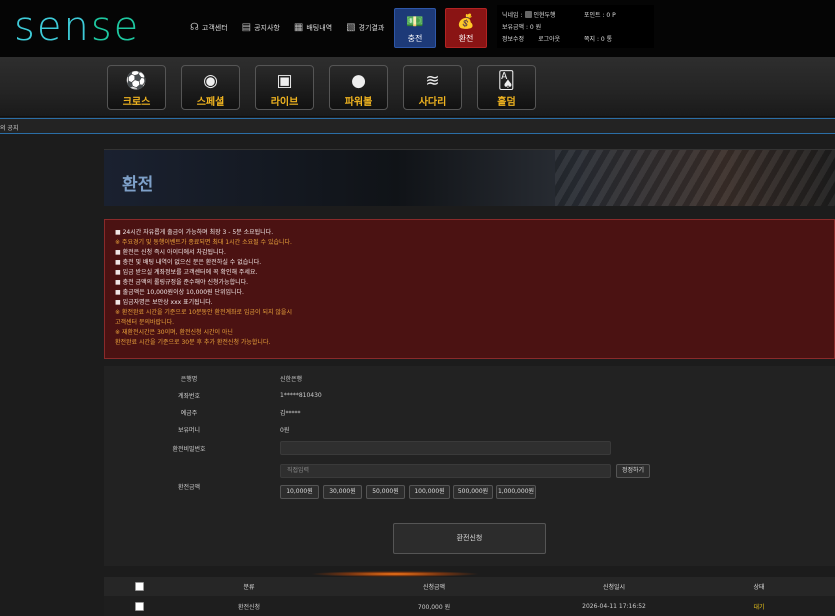  I want to click on game-cross: ⚽ 크로스, so click(136, 87).